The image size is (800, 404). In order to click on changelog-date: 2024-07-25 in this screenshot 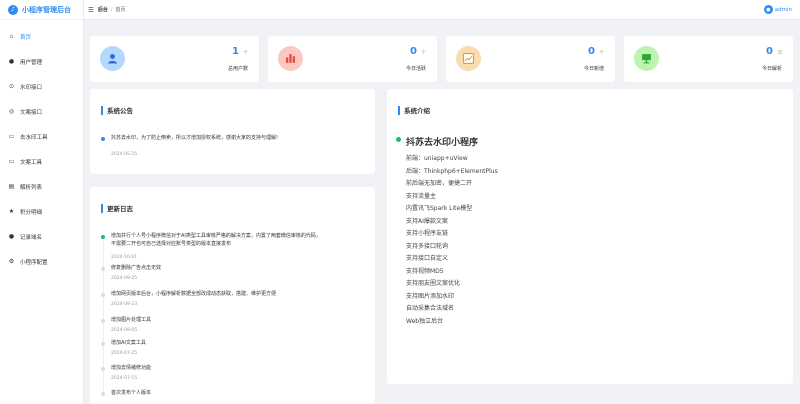, I will do `click(124, 353)`.